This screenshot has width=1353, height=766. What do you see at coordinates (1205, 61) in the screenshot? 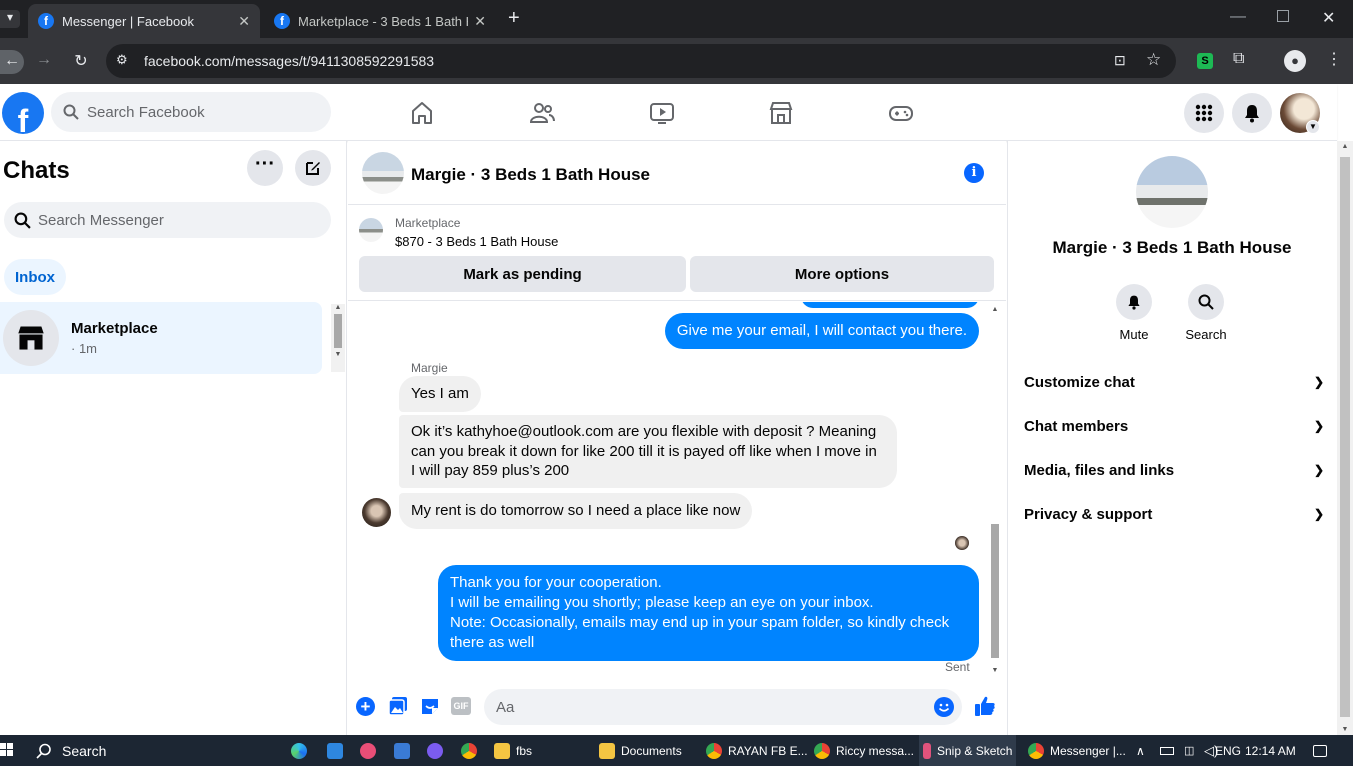
I see `extension-s-icon: S` at bounding box center [1205, 61].